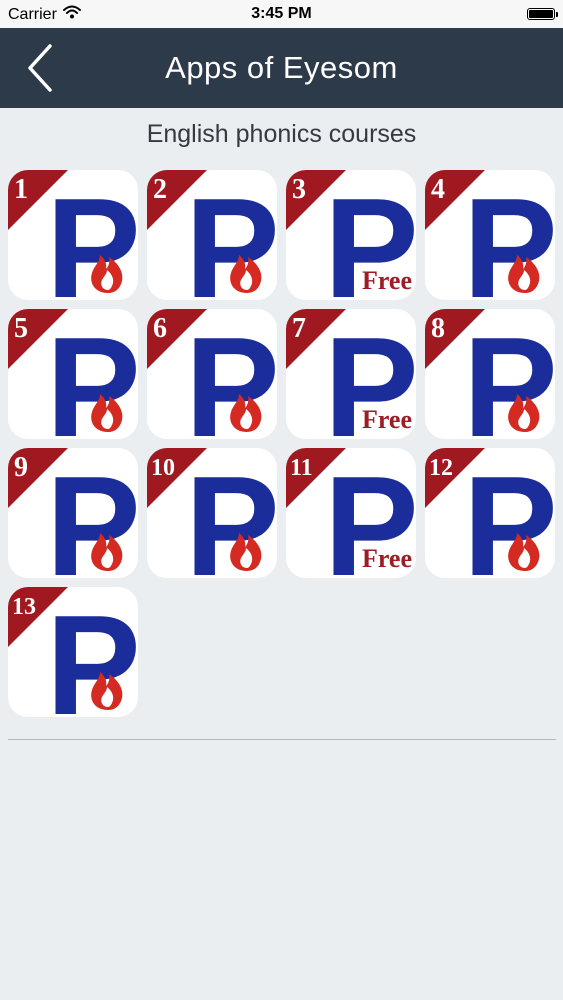 The width and height of the screenshot is (563, 1000). Describe the element at coordinates (490, 513) in the screenshot. I see `app-icon-12: 12 P` at that location.